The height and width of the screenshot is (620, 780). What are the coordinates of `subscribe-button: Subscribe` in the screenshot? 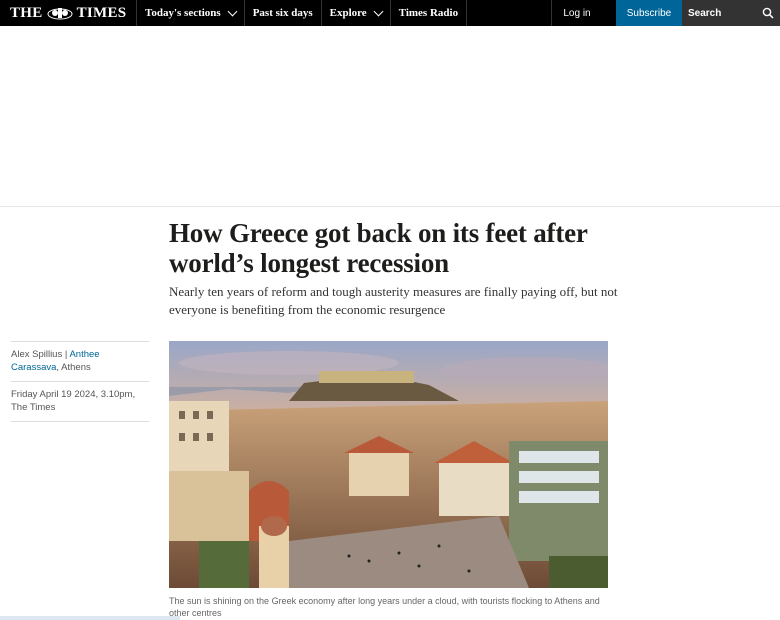 It's located at (649, 13).